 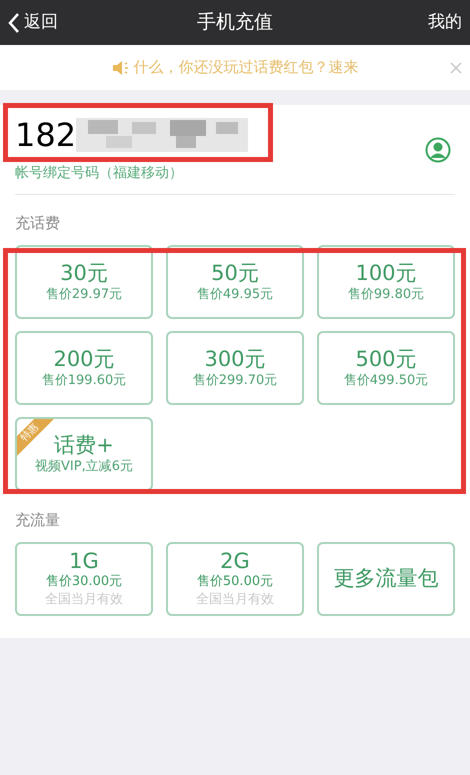 I want to click on account-caption: 帐号绑定号码（福建移动）, so click(x=99, y=173).